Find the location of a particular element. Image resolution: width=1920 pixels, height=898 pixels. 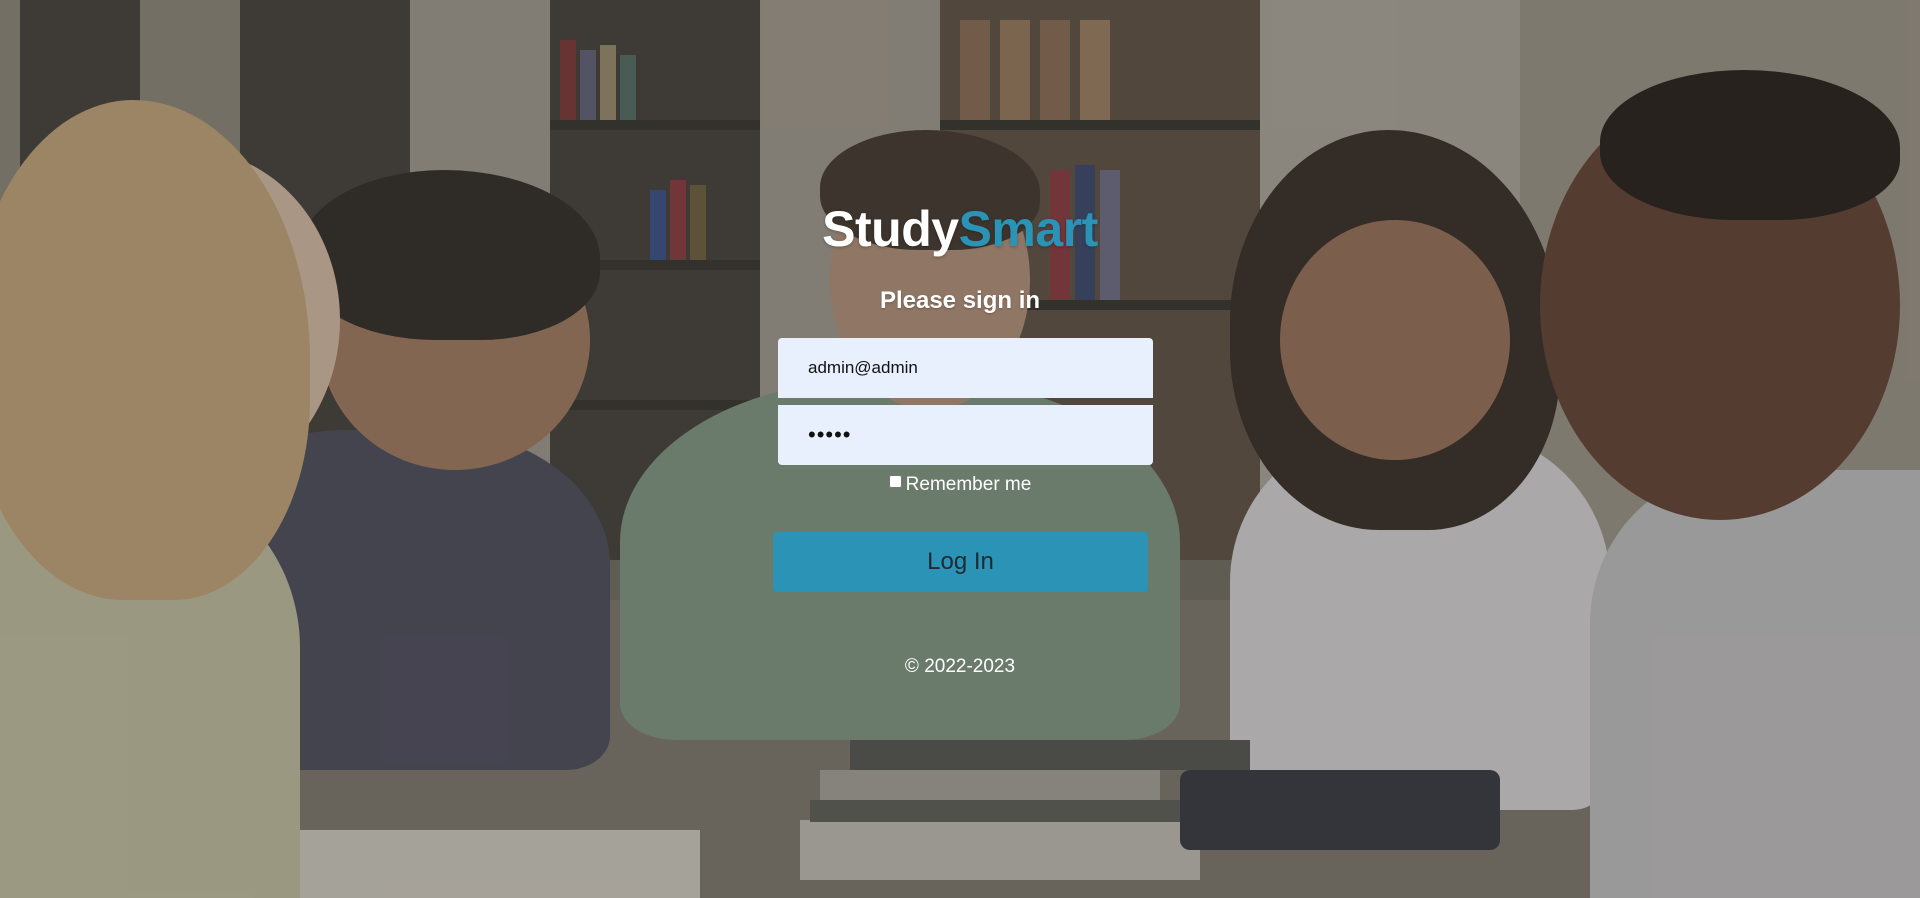

brand-part-study: Study is located at coordinates (890, 229).